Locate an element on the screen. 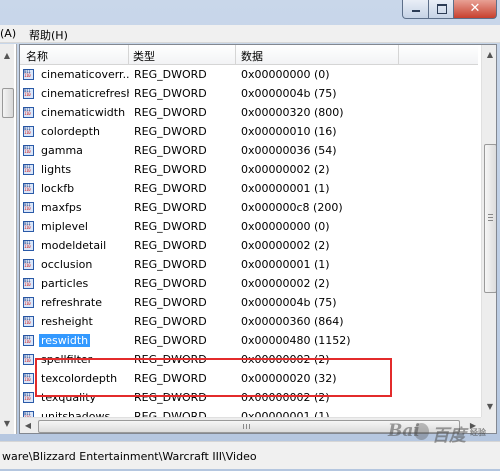  column-header-type: 类型 is located at coordinates (144, 56).